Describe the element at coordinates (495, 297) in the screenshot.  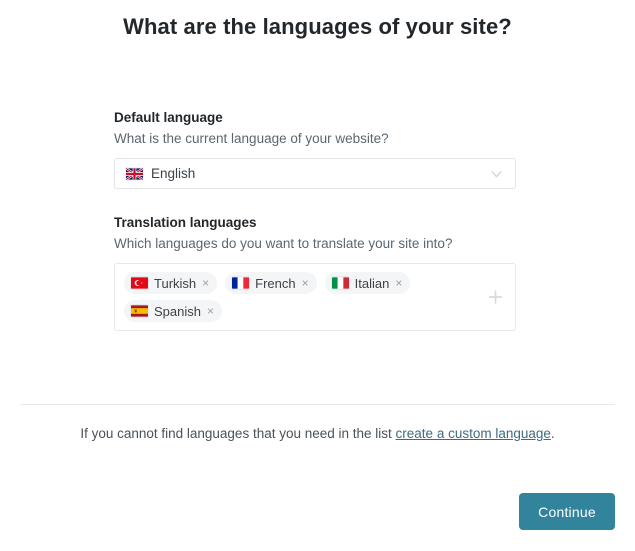
I see `plus-icon` at that location.